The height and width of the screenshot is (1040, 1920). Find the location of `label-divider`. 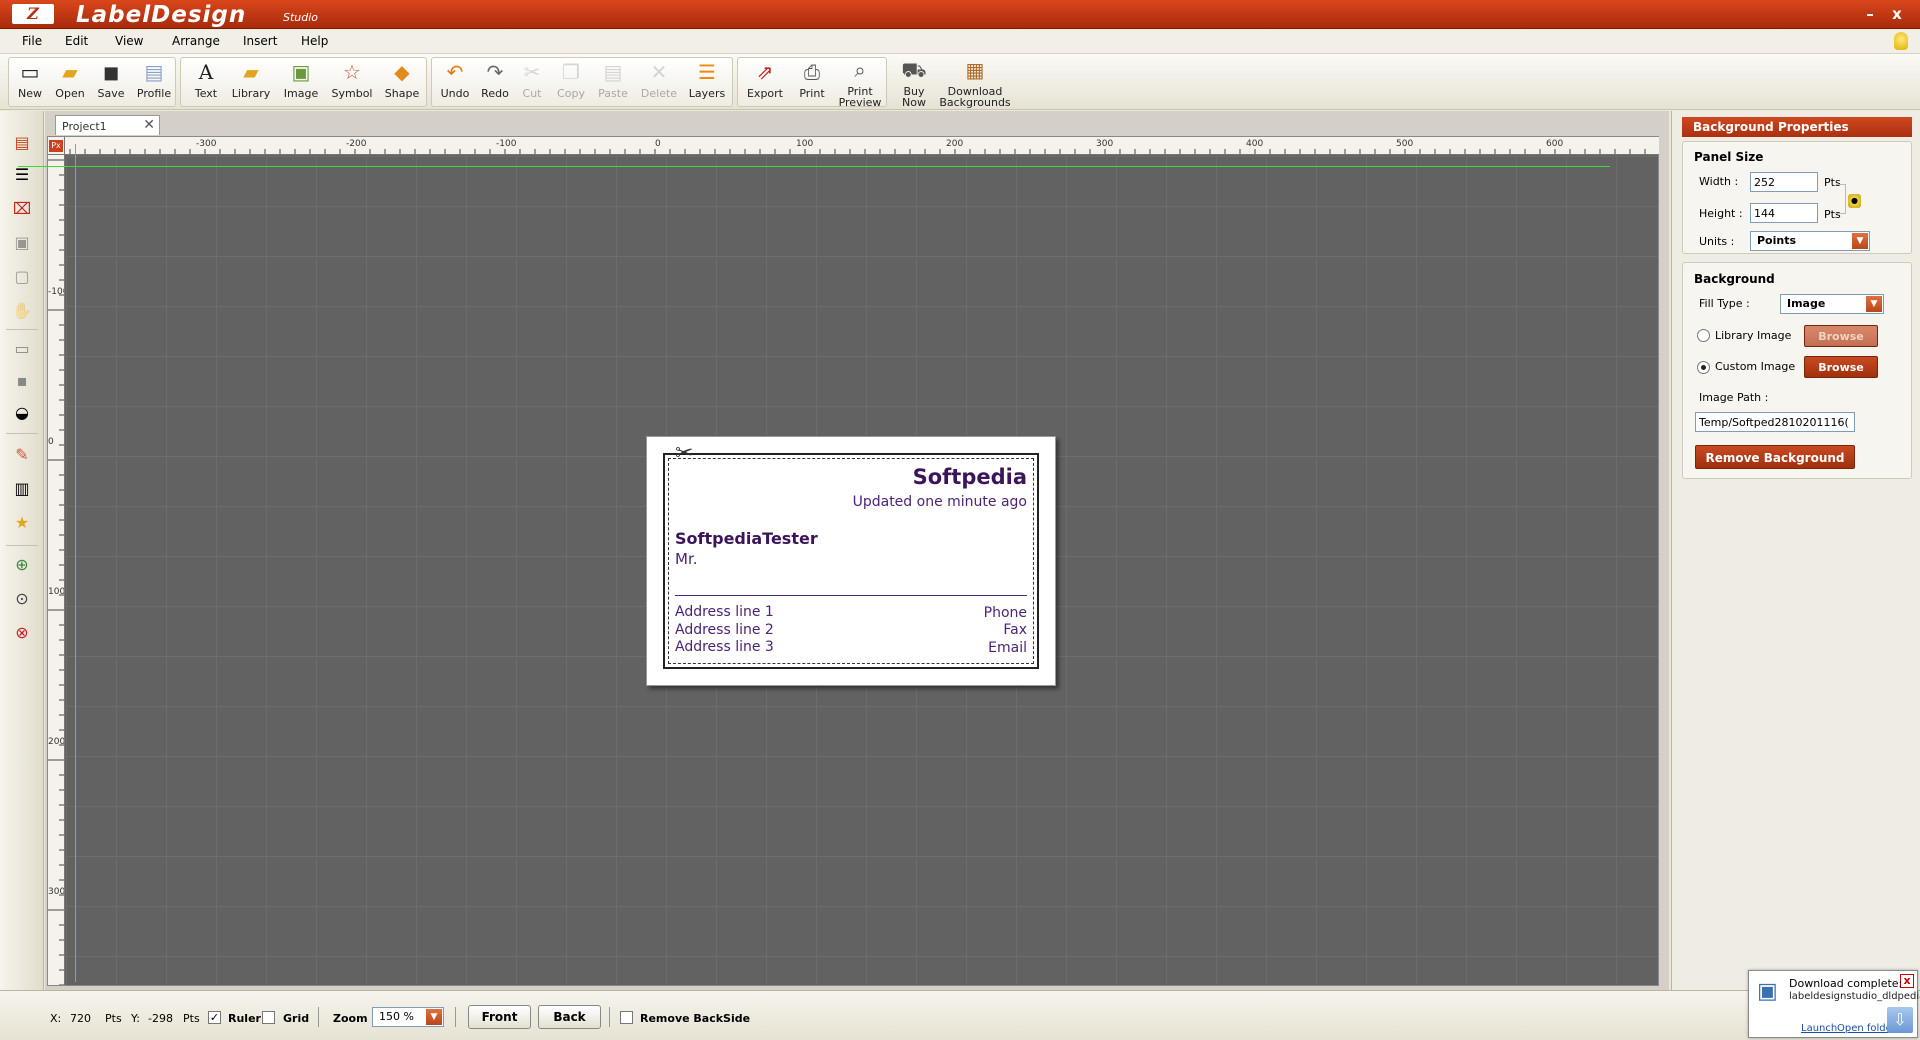

label-divider is located at coordinates (851, 595).